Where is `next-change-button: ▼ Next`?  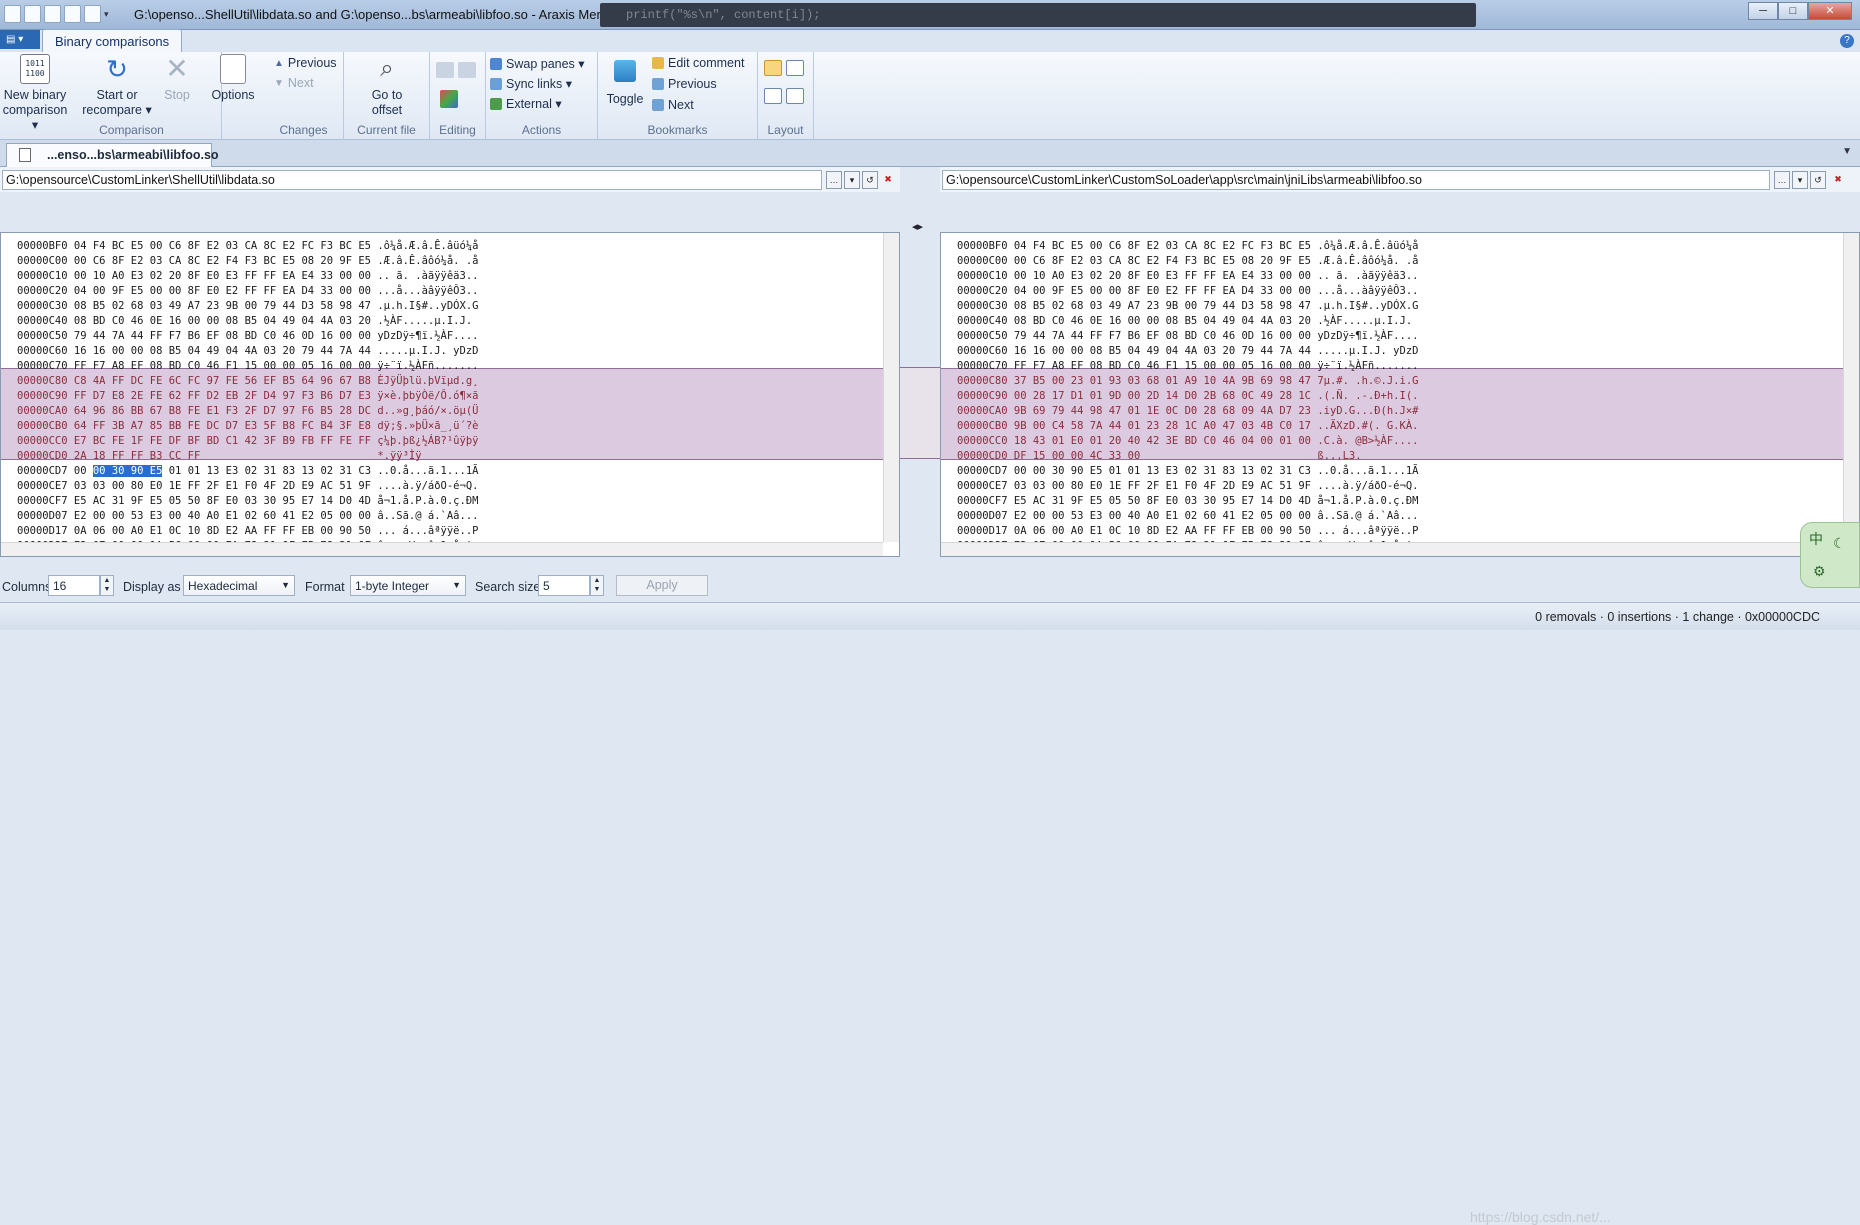
next-change-button: ▼ Next is located at coordinates (294, 83).